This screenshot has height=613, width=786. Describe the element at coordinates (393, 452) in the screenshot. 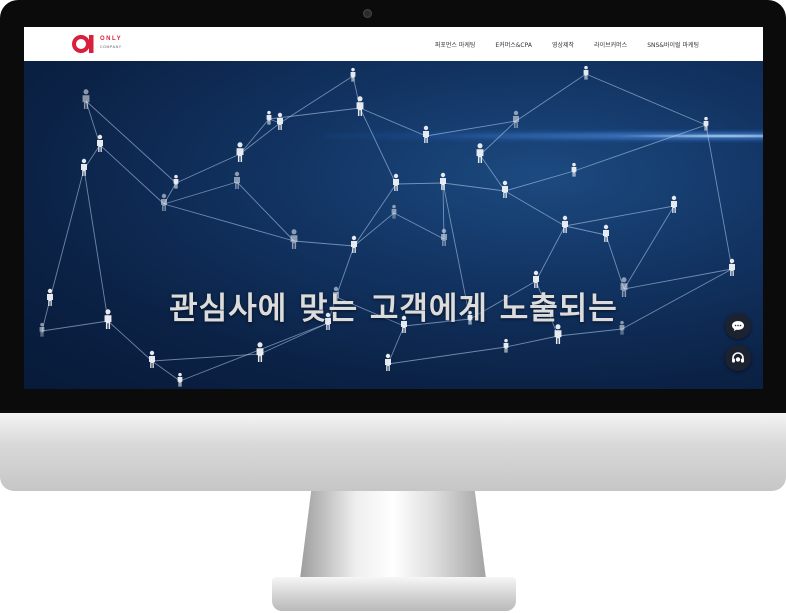

I see `monitor-chin` at that location.